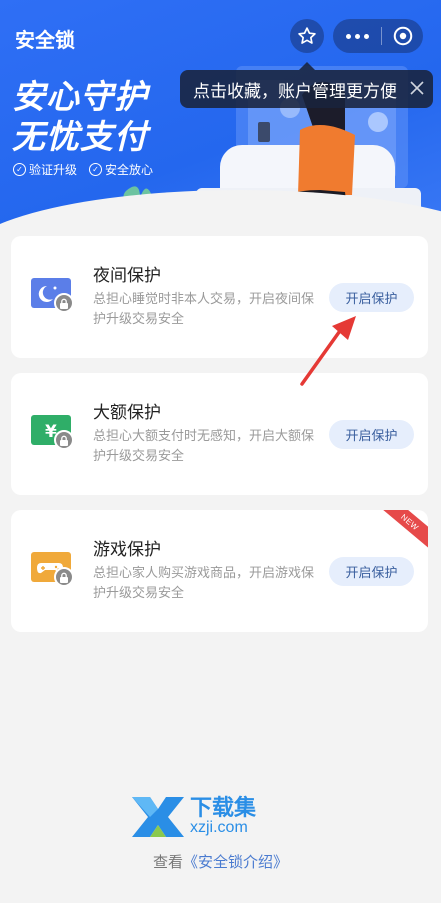 The width and height of the screenshot is (441, 903). I want to click on more-icon, so click(348, 36).